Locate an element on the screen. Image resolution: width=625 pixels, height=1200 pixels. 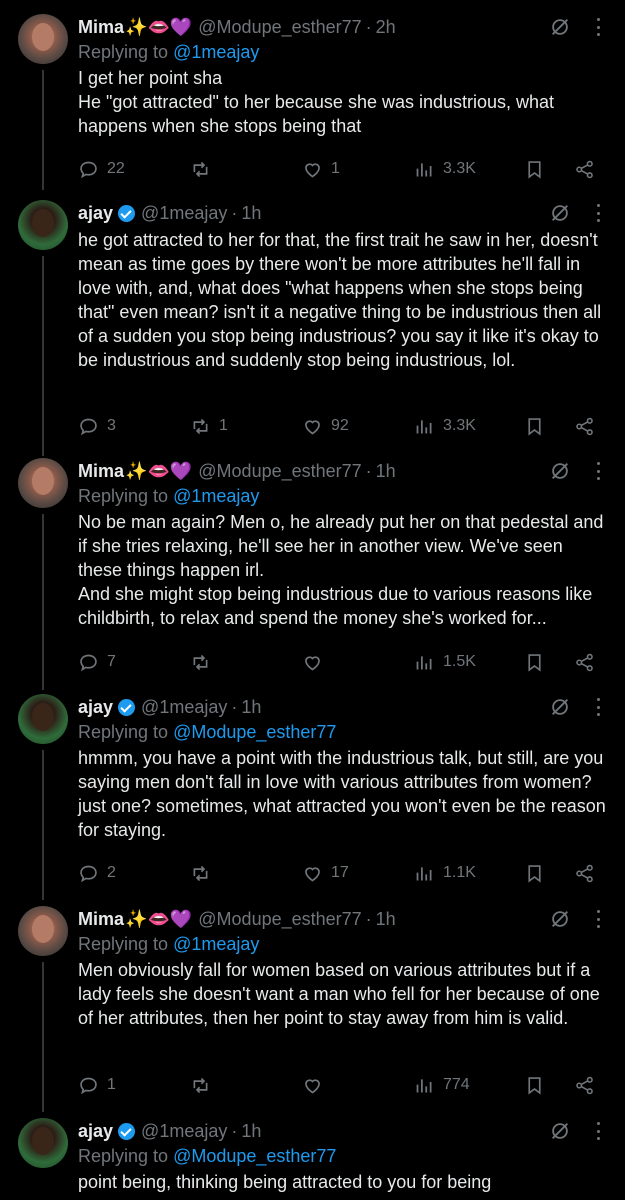
reply-button: 3 is located at coordinates (97, 426).